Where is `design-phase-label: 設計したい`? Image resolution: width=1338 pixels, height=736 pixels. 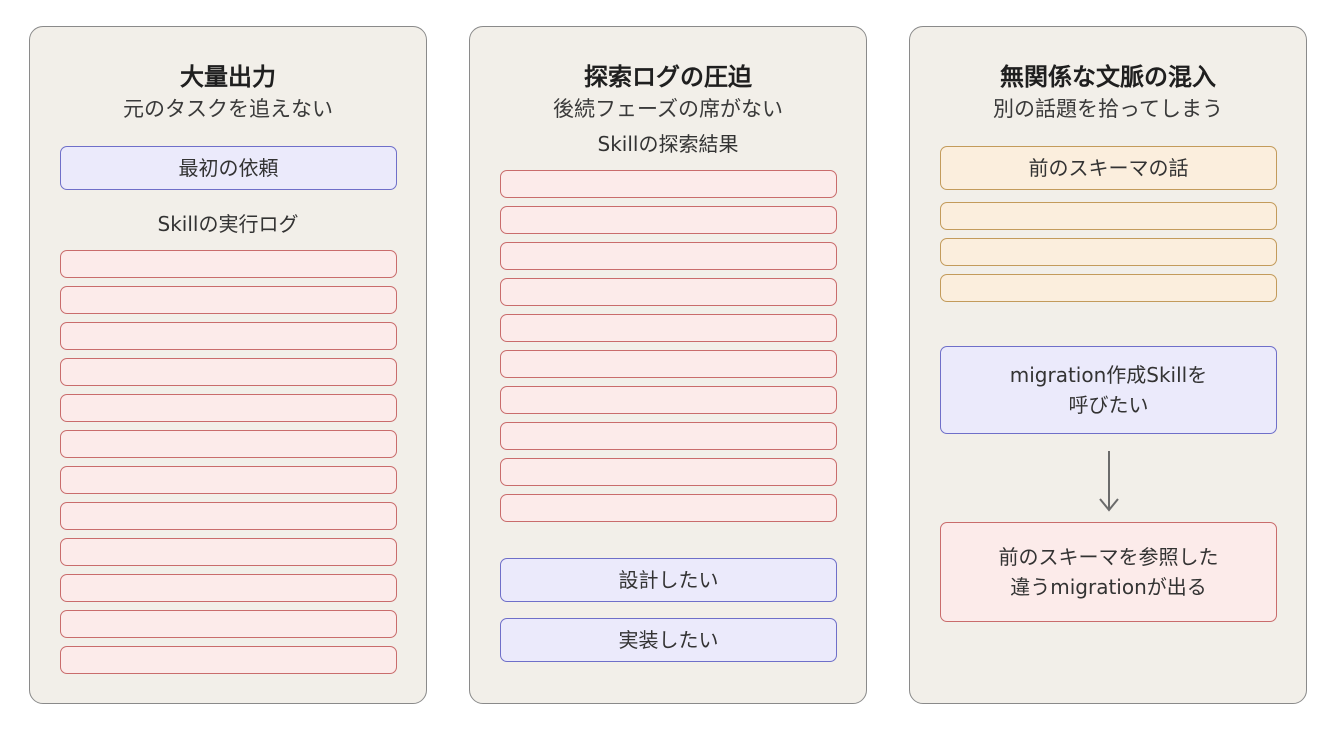
design-phase-label: 設計したい is located at coordinates (668, 580).